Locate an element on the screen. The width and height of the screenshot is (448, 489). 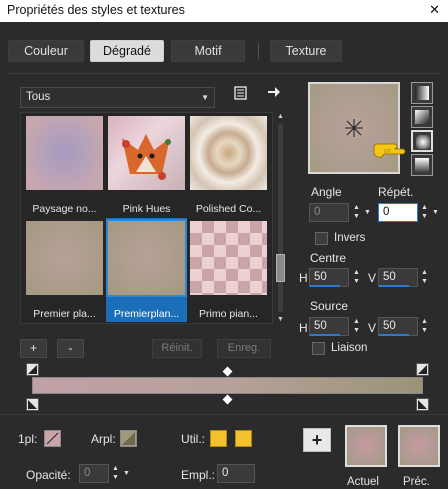
gradient-scrollbar: ▲ ▼ is located at coordinates (280, 218).